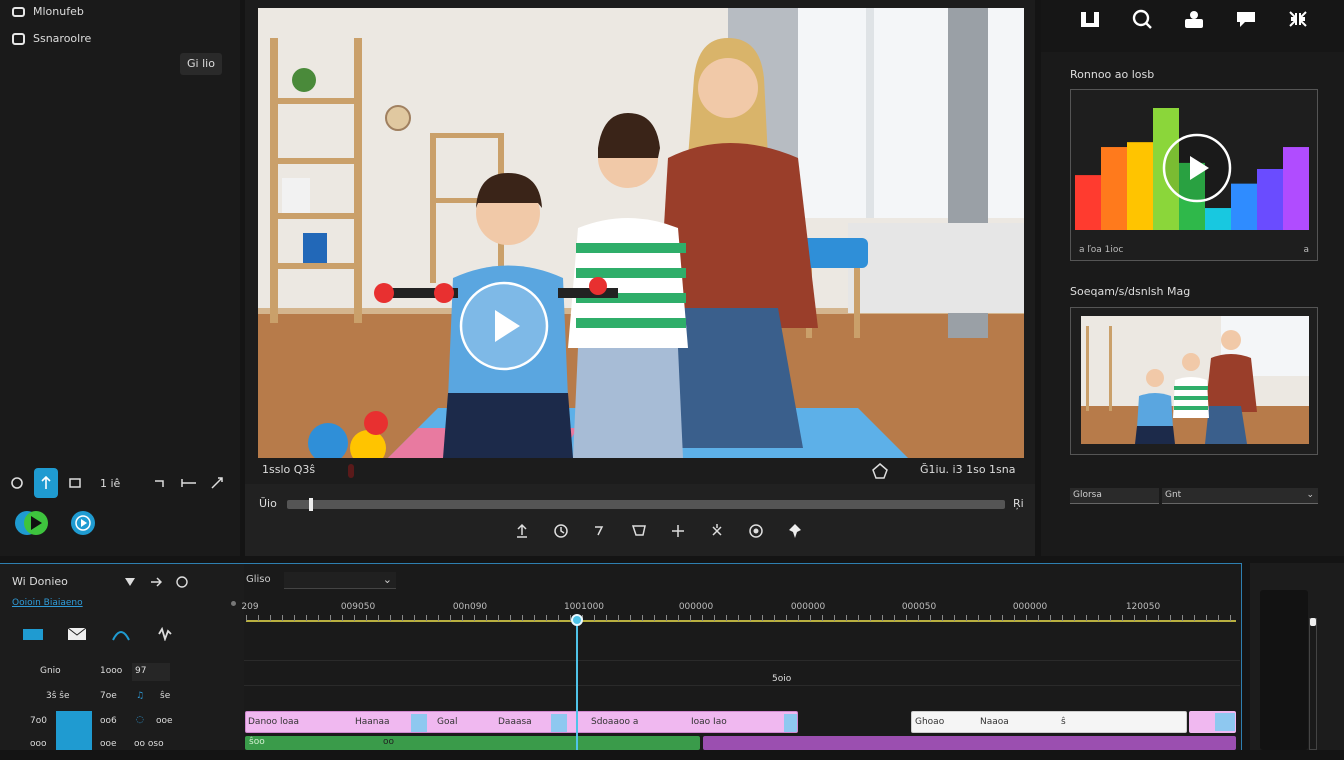  I want to click on clip-white: Ghoao Naaoa ŝ, so click(1049, 722).